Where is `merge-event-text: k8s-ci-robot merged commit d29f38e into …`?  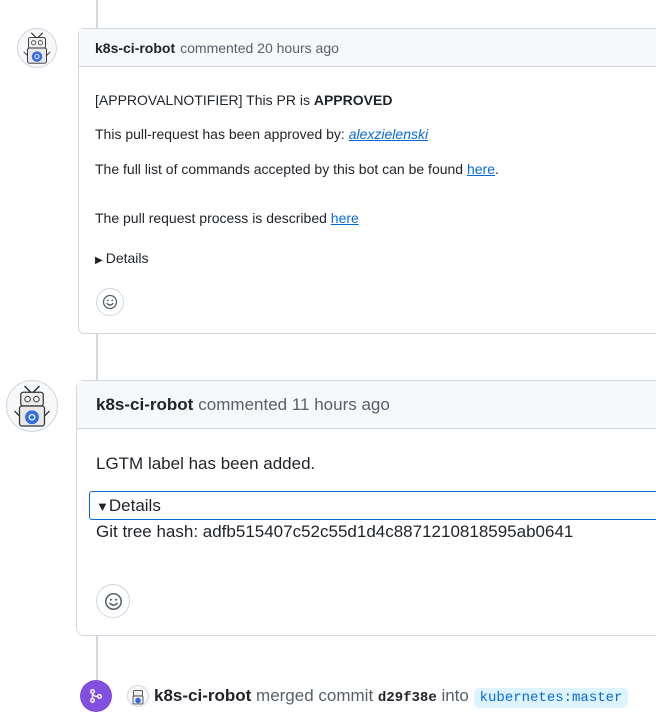 merge-event-text: k8s-ci-robot merged commit d29f38e into … is located at coordinates (391, 697).